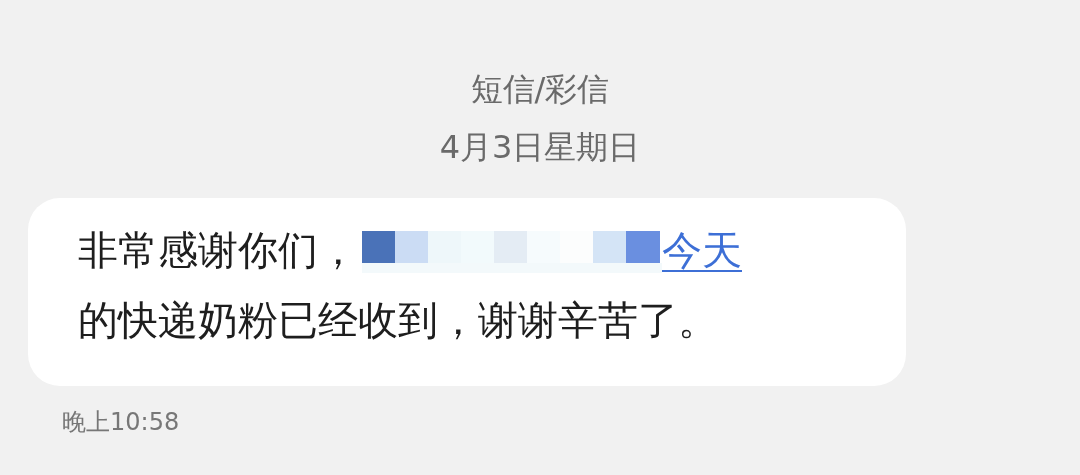 The width and height of the screenshot is (1080, 475). What do you see at coordinates (398, 320) in the screenshot?
I see `message-text: 的快递奶粉已经收到，谢谢辛苦了。` at bounding box center [398, 320].